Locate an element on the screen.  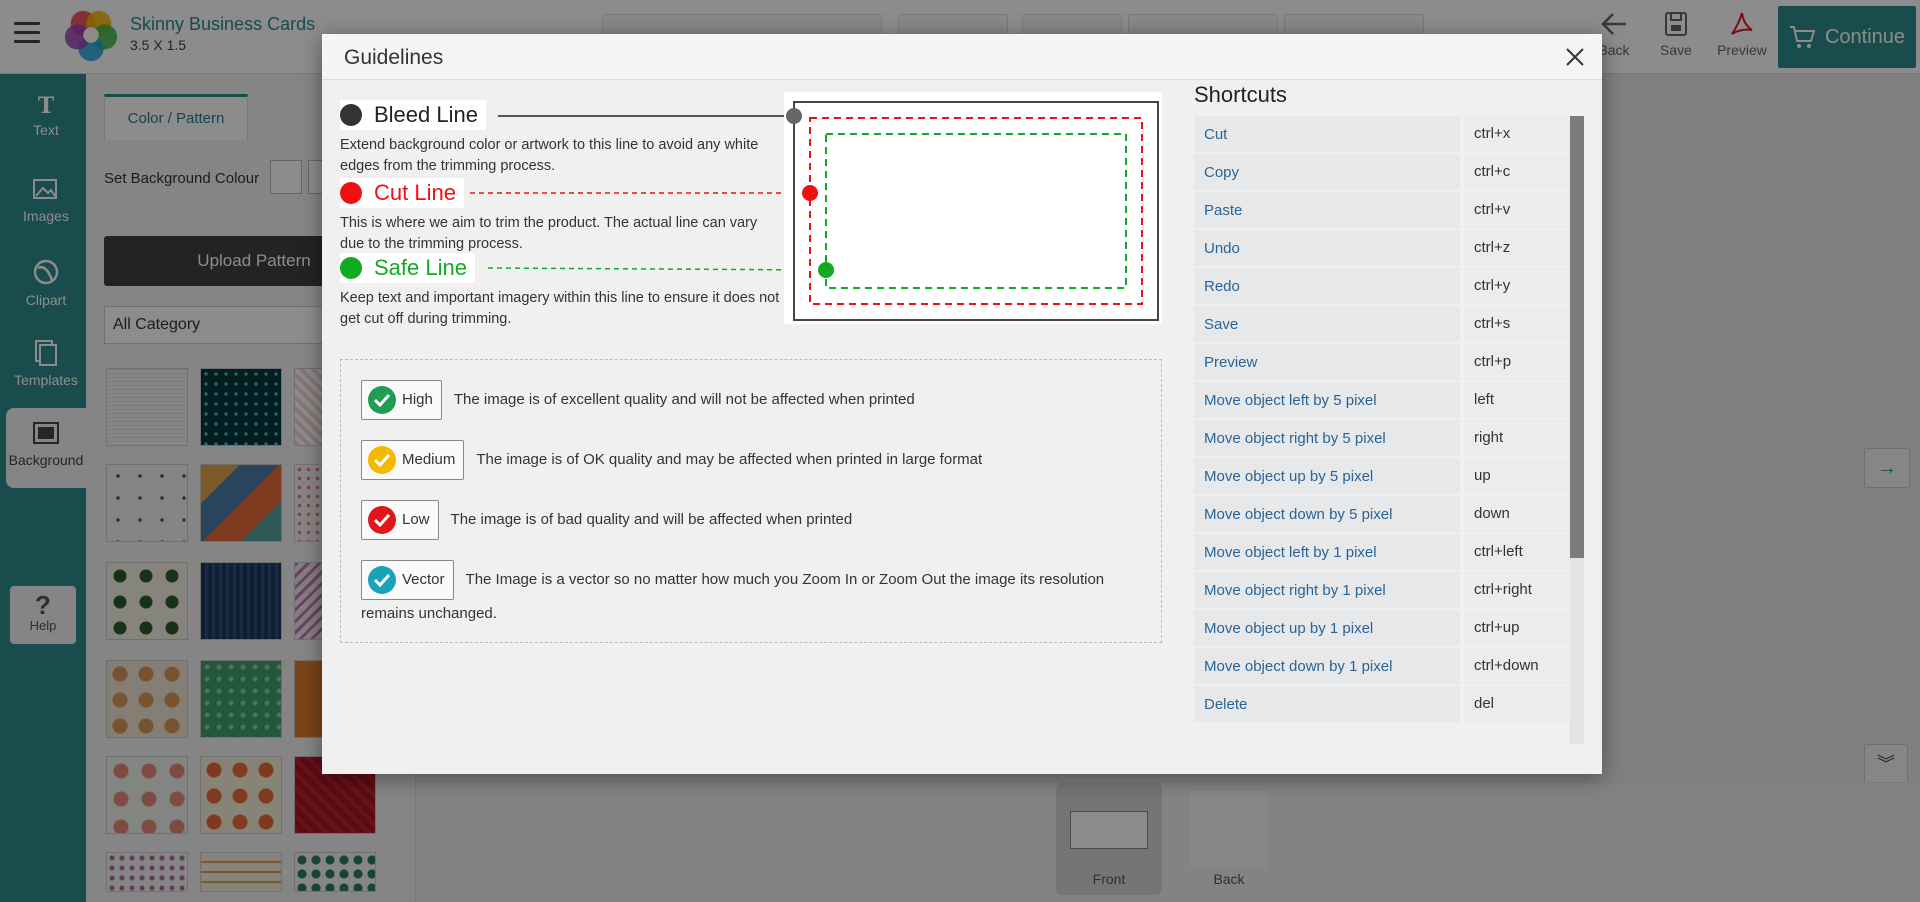
shortcut-action: Cut is located at coordinates (1327, 134).